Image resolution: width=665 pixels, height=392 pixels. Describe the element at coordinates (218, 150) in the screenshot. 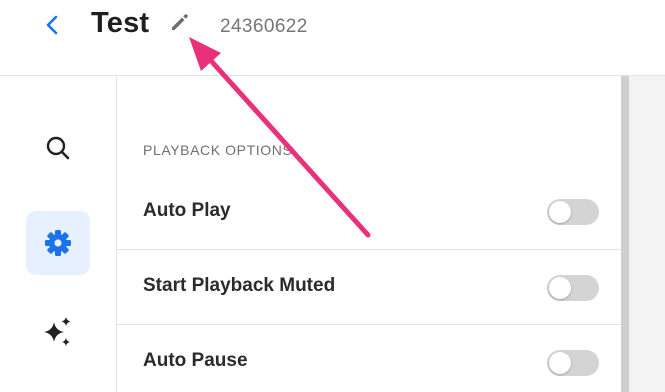

I see `section-title: PLAYBACK OPTIONS` at that location.